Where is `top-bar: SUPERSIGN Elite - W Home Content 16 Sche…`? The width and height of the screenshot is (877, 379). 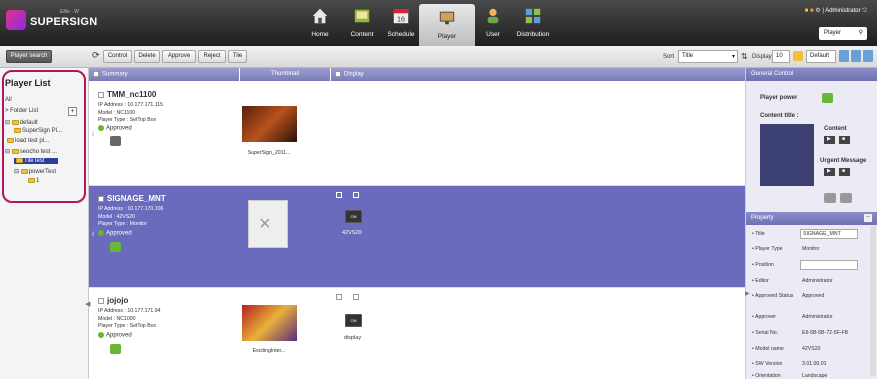 top-bar: SUPERSIGN Elite - W Home Content 16 Sche… is located at coordinates (438, 23).